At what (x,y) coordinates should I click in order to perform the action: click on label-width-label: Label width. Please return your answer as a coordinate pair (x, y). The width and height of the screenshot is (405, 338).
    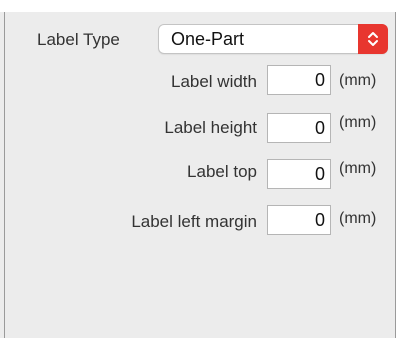
    Looking at the image, I should click on (213, 81).